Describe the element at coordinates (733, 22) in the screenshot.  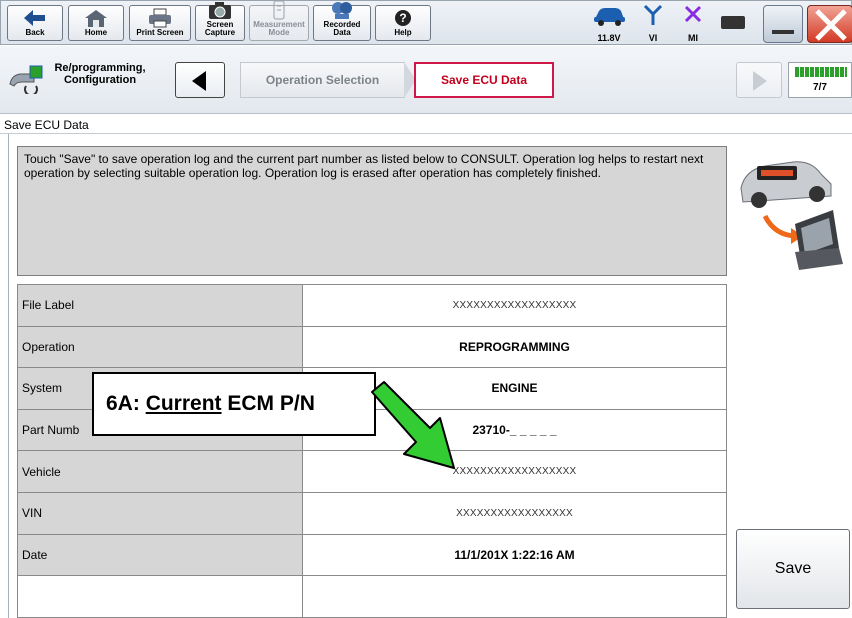
I see `battery-icon` at that location.